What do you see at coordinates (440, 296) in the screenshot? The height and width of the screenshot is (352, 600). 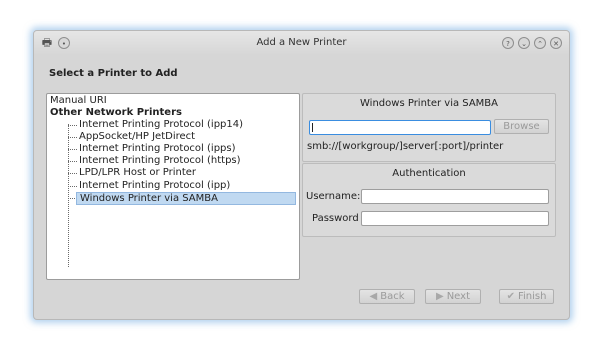 I see `arrow-right-icon: ▶` at bounding box center [440, 296].